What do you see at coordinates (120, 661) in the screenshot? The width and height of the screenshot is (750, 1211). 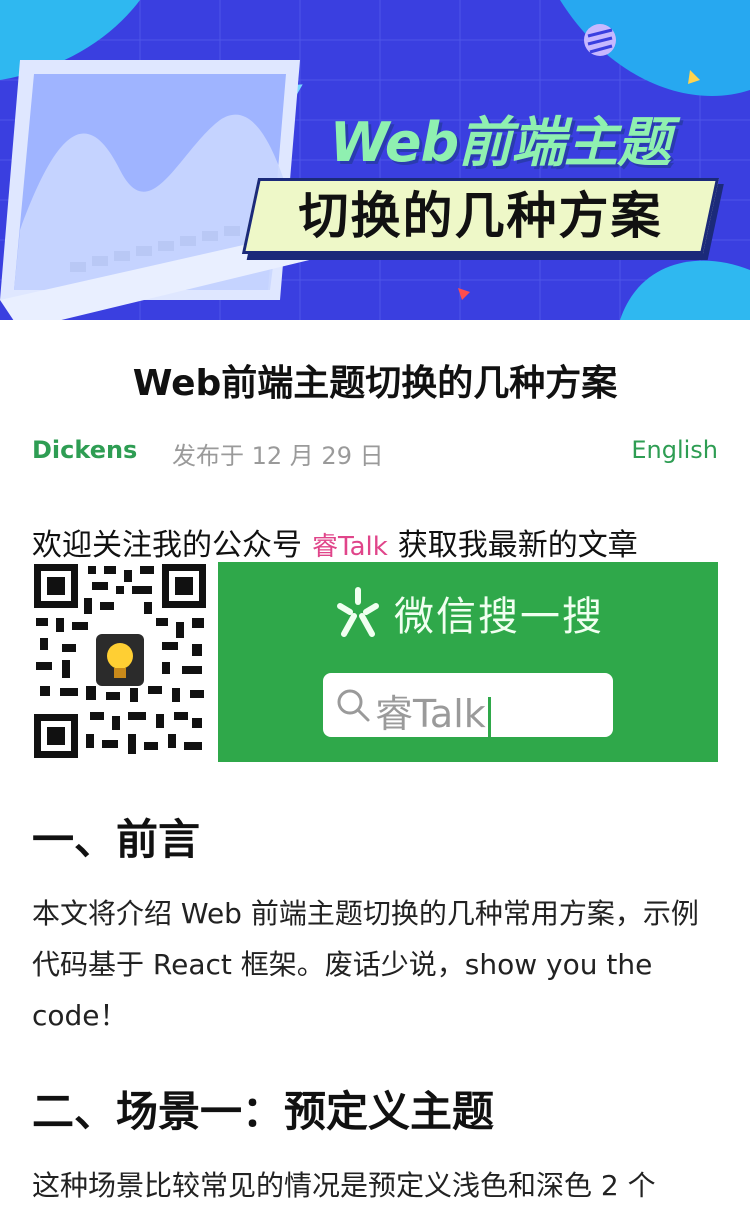 I see `qr-code-icon` at bounding box center [120, 661].